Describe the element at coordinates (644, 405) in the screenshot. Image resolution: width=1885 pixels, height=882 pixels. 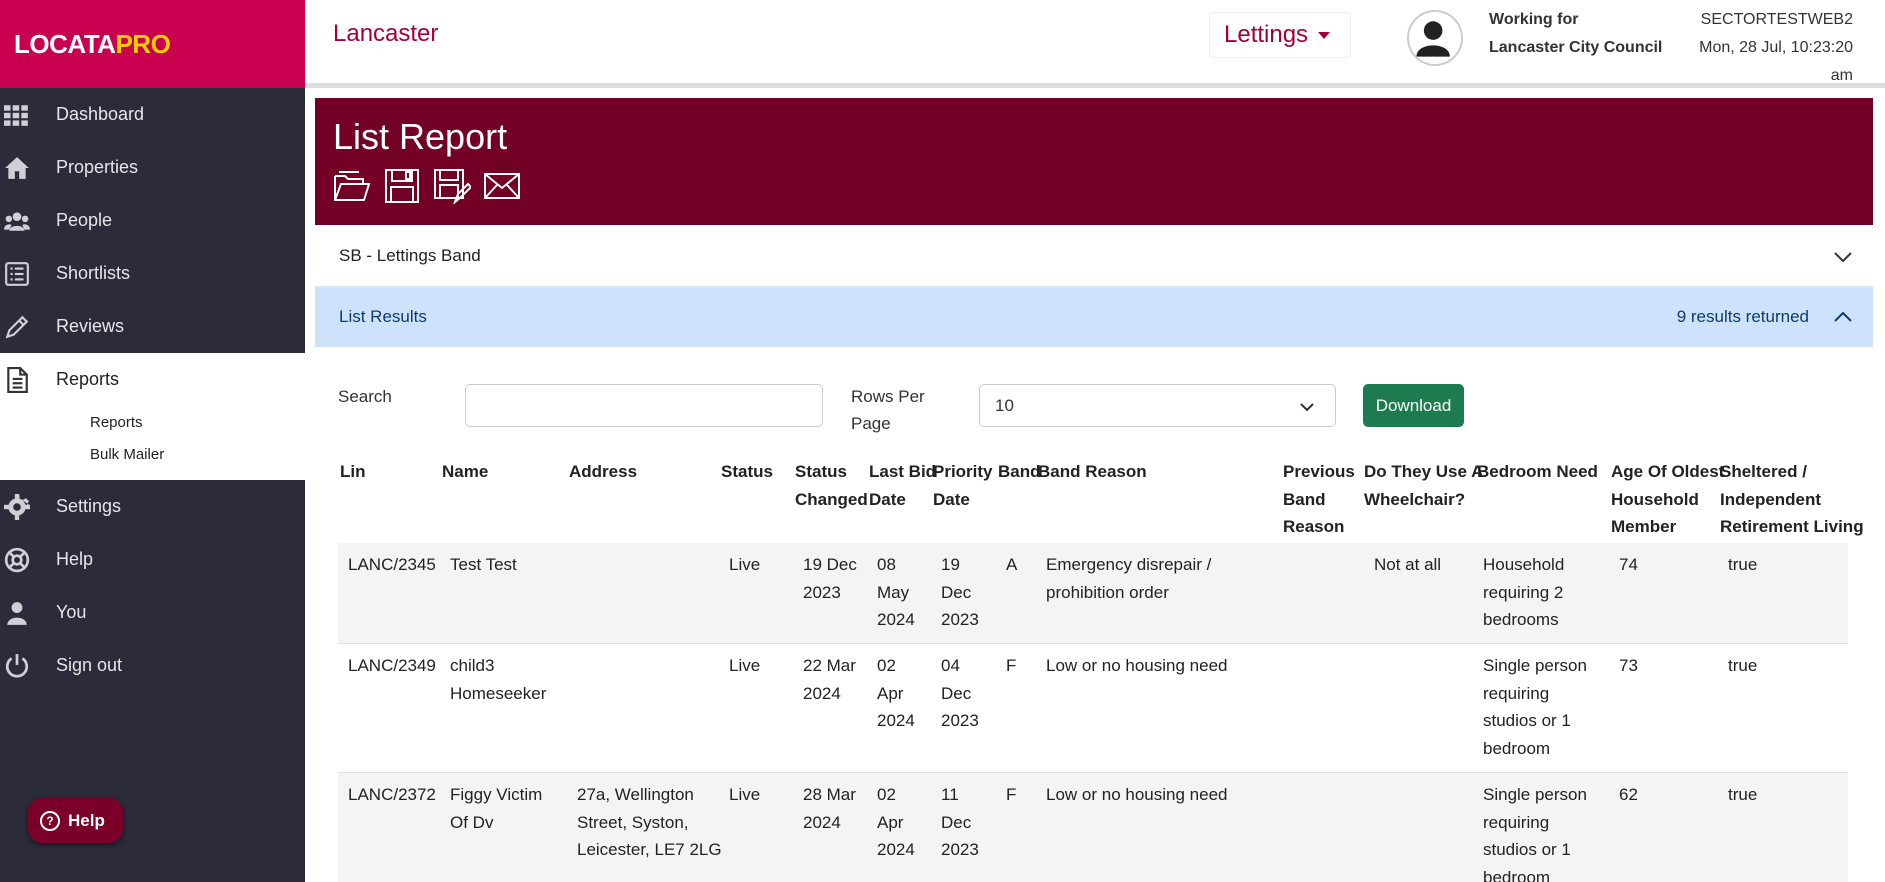
I see `search-input` at that location.